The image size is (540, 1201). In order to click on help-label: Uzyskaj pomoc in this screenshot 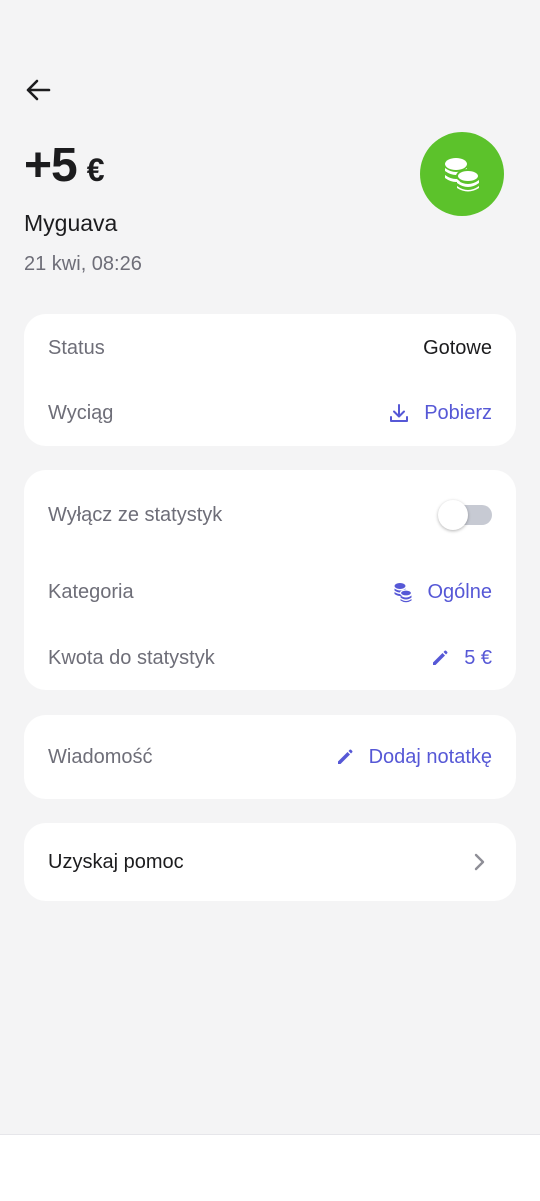, I will do `click(116, 861)`.